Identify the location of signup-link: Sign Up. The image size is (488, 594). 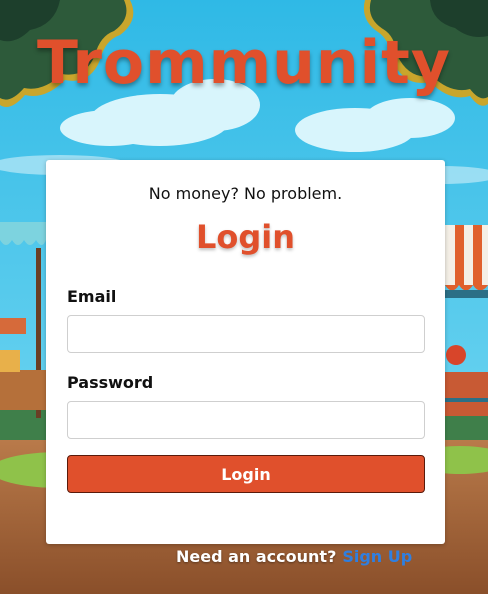
(377, 556).